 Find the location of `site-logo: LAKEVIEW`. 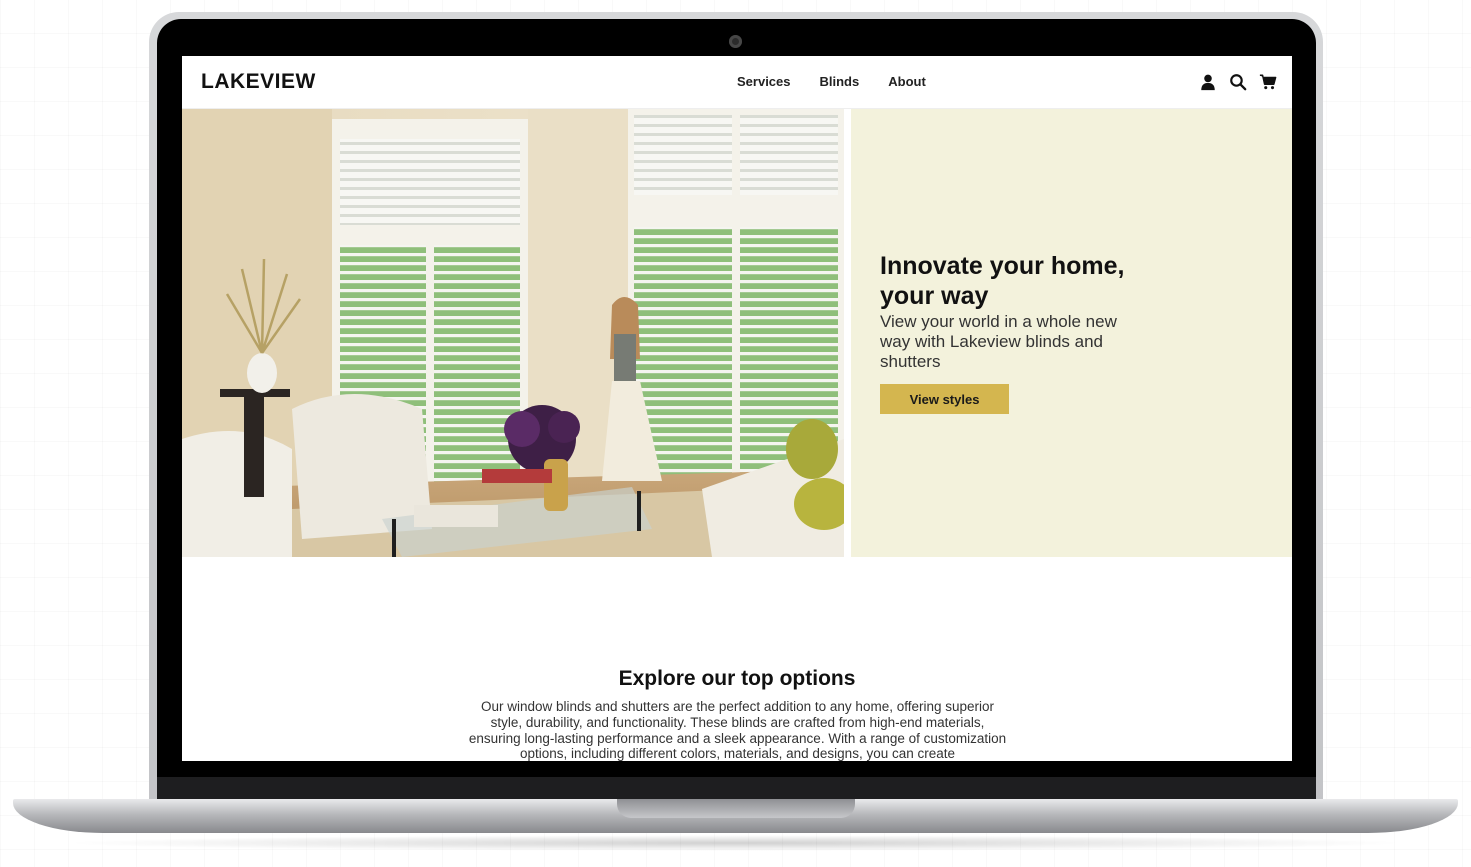

site-logo: LAKEVIEW is located at coordinates (258, 82).